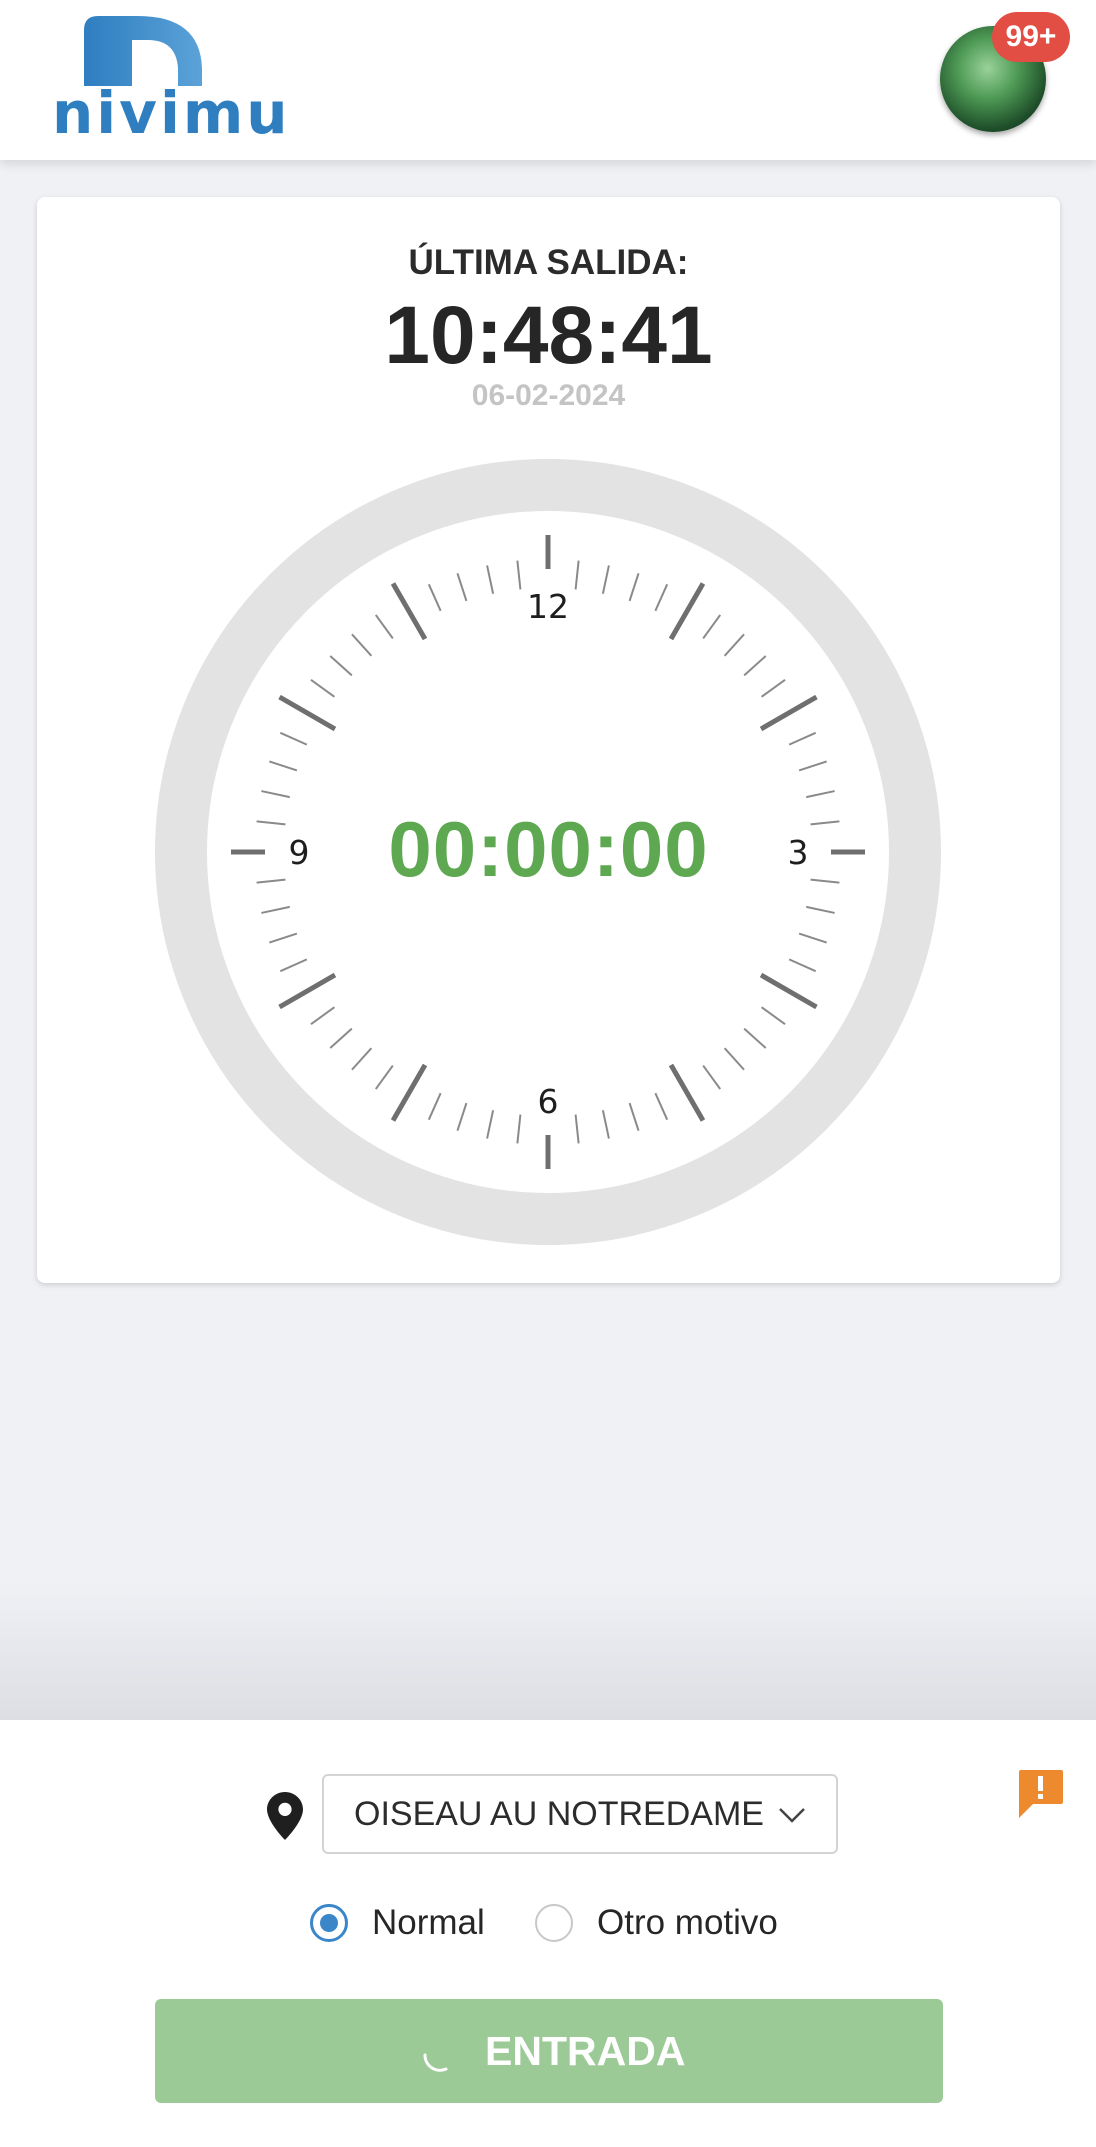  What do you see at coordinates (548, 80) in the screenshot?
I see `app-header: nivimu 99+` at bounding box center [548, 80].